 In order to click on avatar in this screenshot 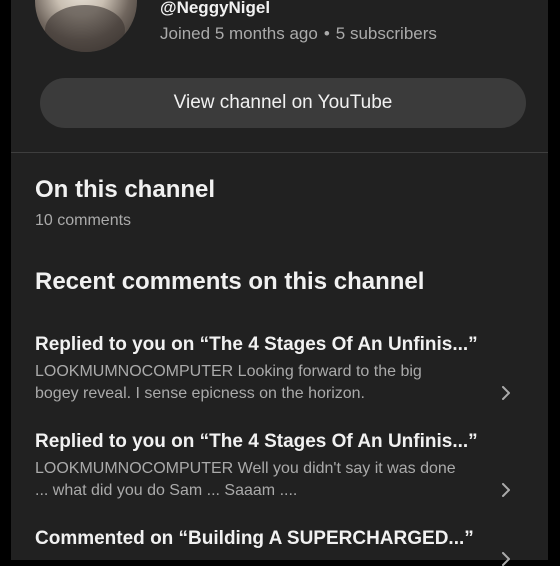, I will do `click(86, 26)`.